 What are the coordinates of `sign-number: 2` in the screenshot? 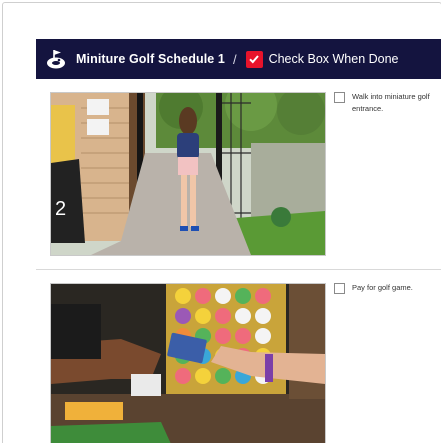 It's located at (60, 209).